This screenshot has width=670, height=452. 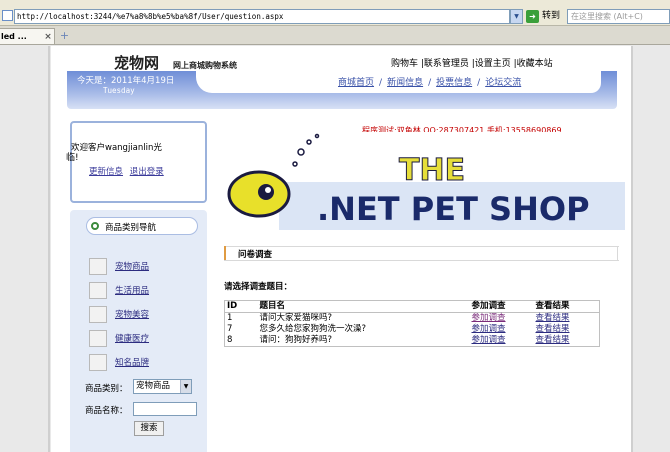 What do you see at coordinates (313, 329) in the screenshot?
I see `survey-title: 您多久给您家狗狗洗一次澡?` at bounding box center [313, 329].